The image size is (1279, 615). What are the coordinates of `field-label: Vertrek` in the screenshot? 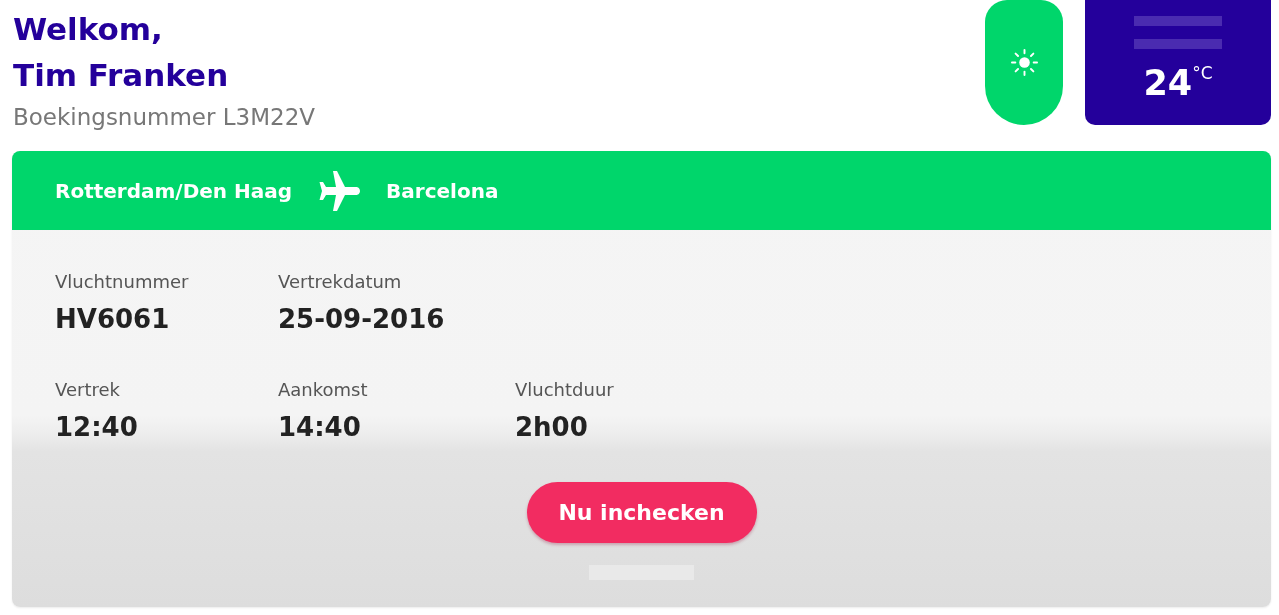 It's located at (87, 390).